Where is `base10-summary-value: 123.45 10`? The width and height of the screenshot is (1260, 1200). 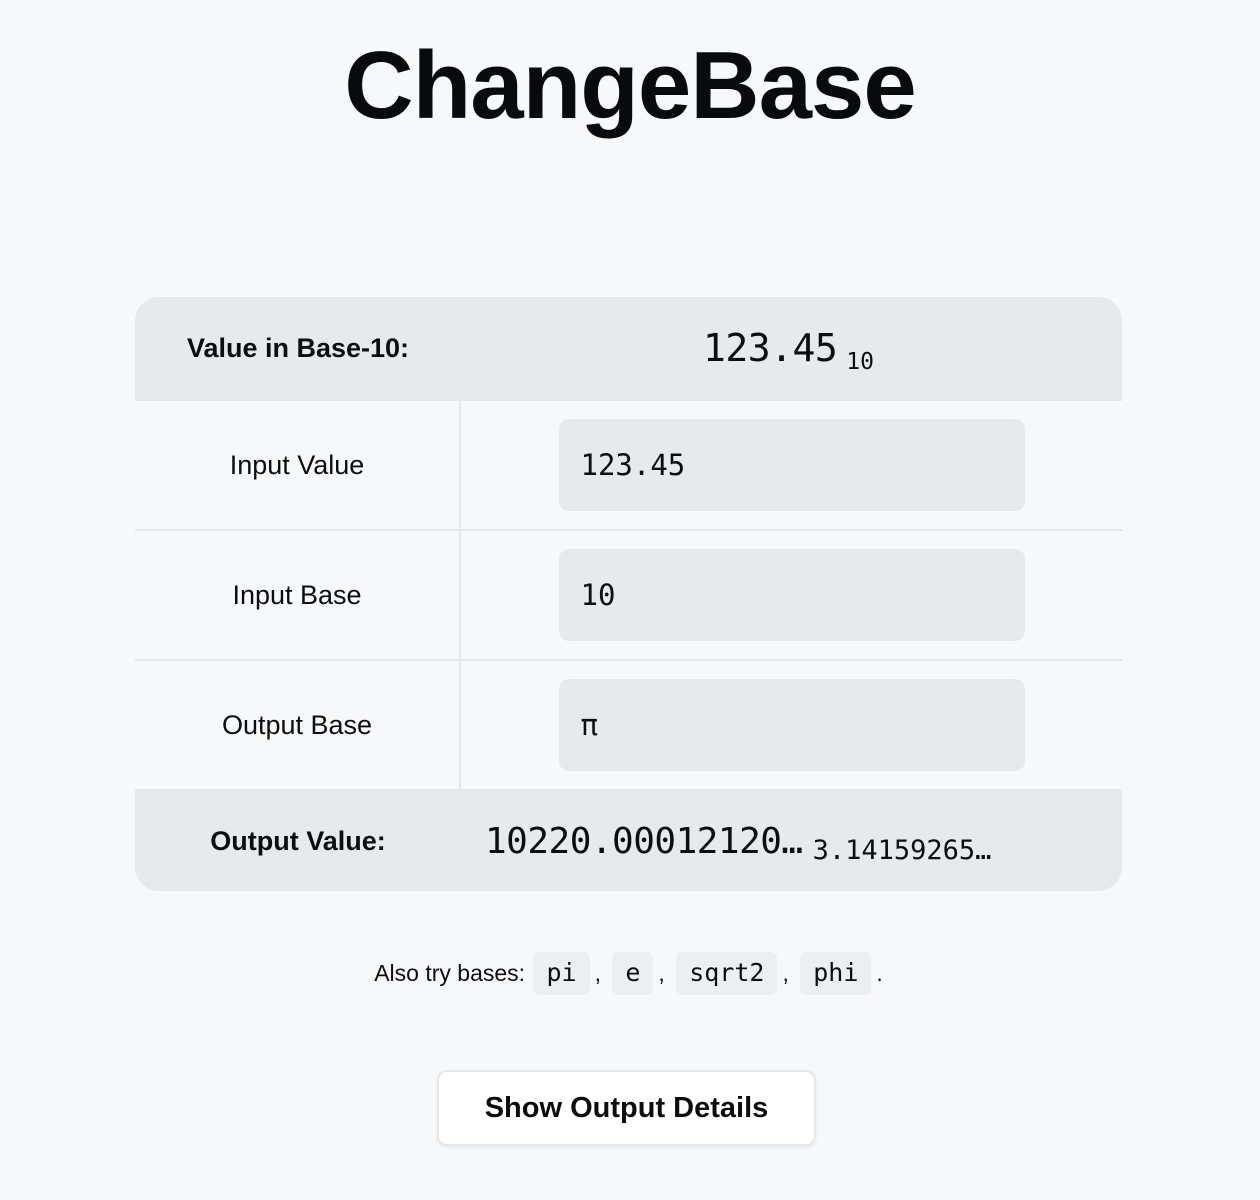
base10-summary-value: 123.45 10 is located at coordinates (791, 350).